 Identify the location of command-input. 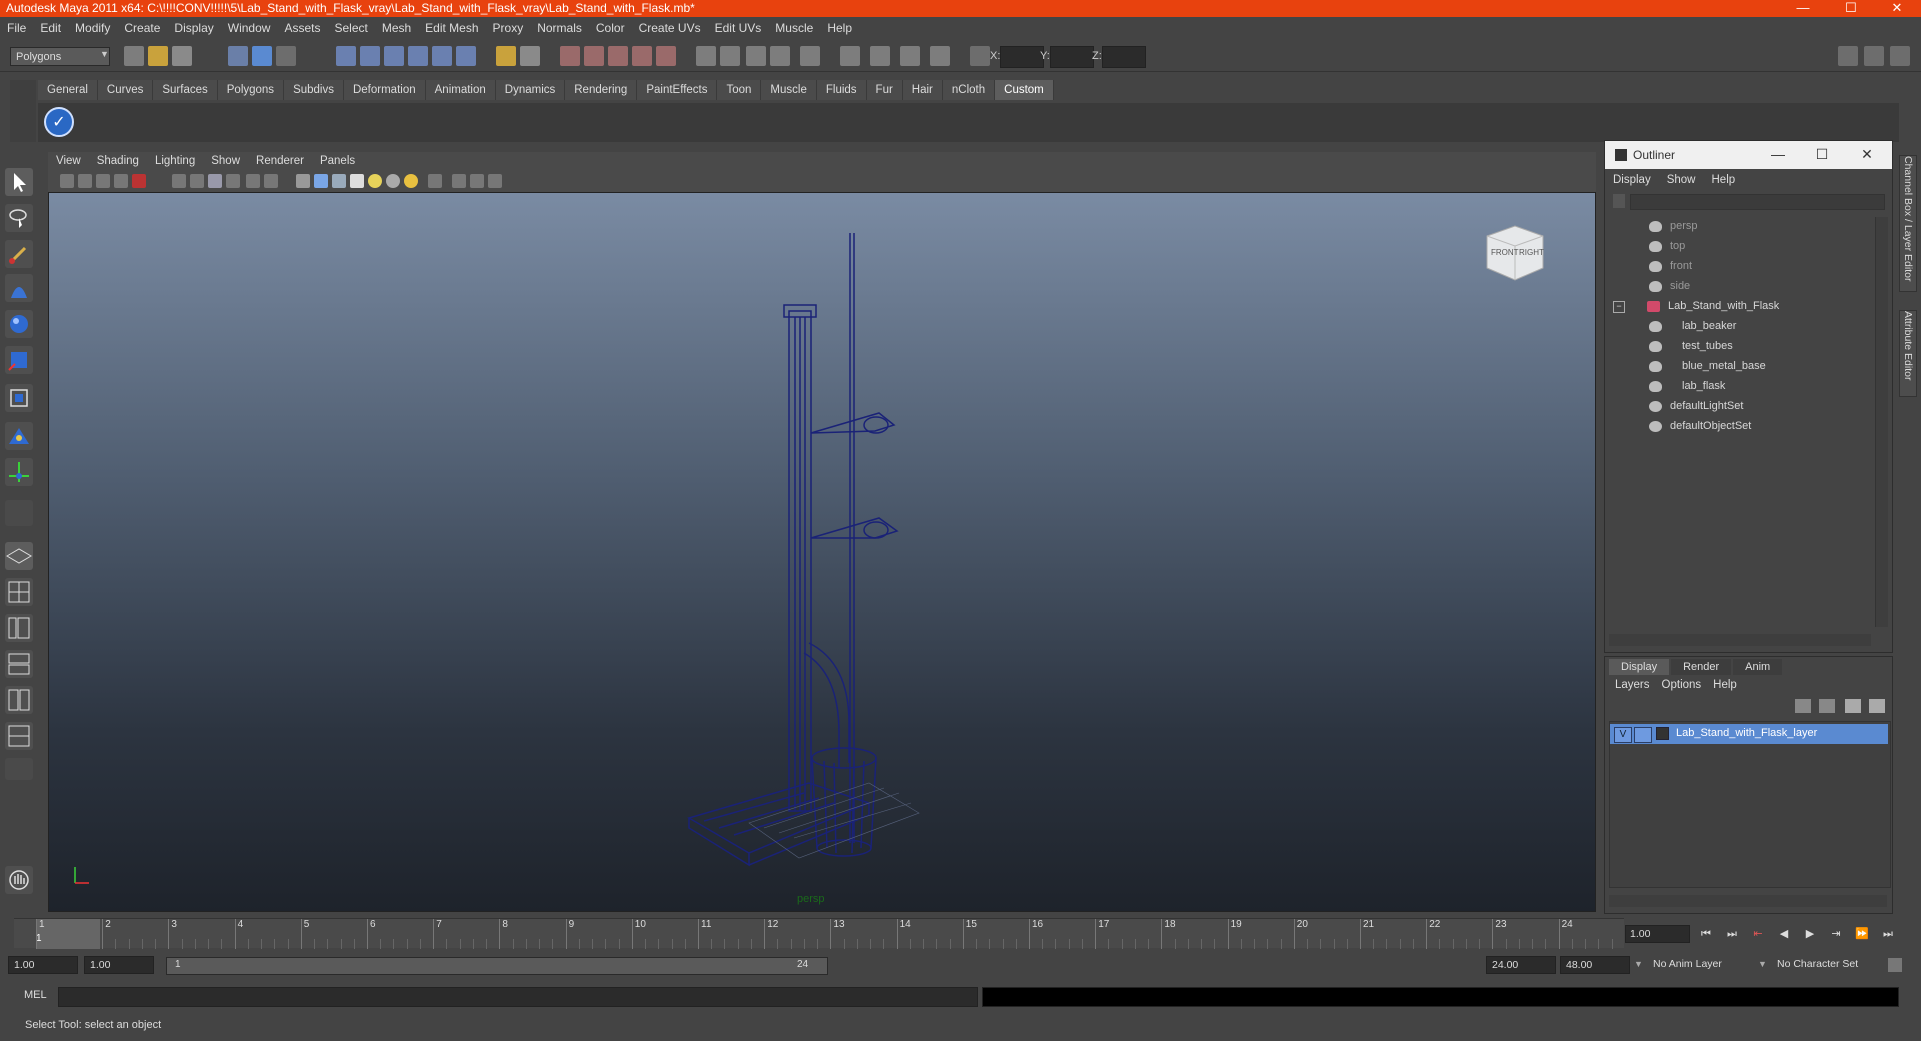
(518, 997).